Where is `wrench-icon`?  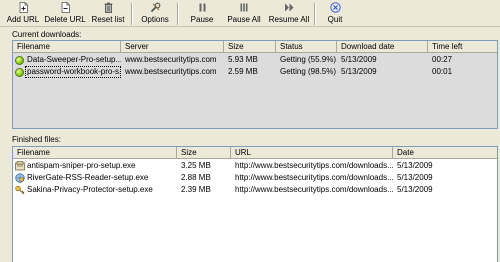 wrench-icon is located at coordinates (155, 7).